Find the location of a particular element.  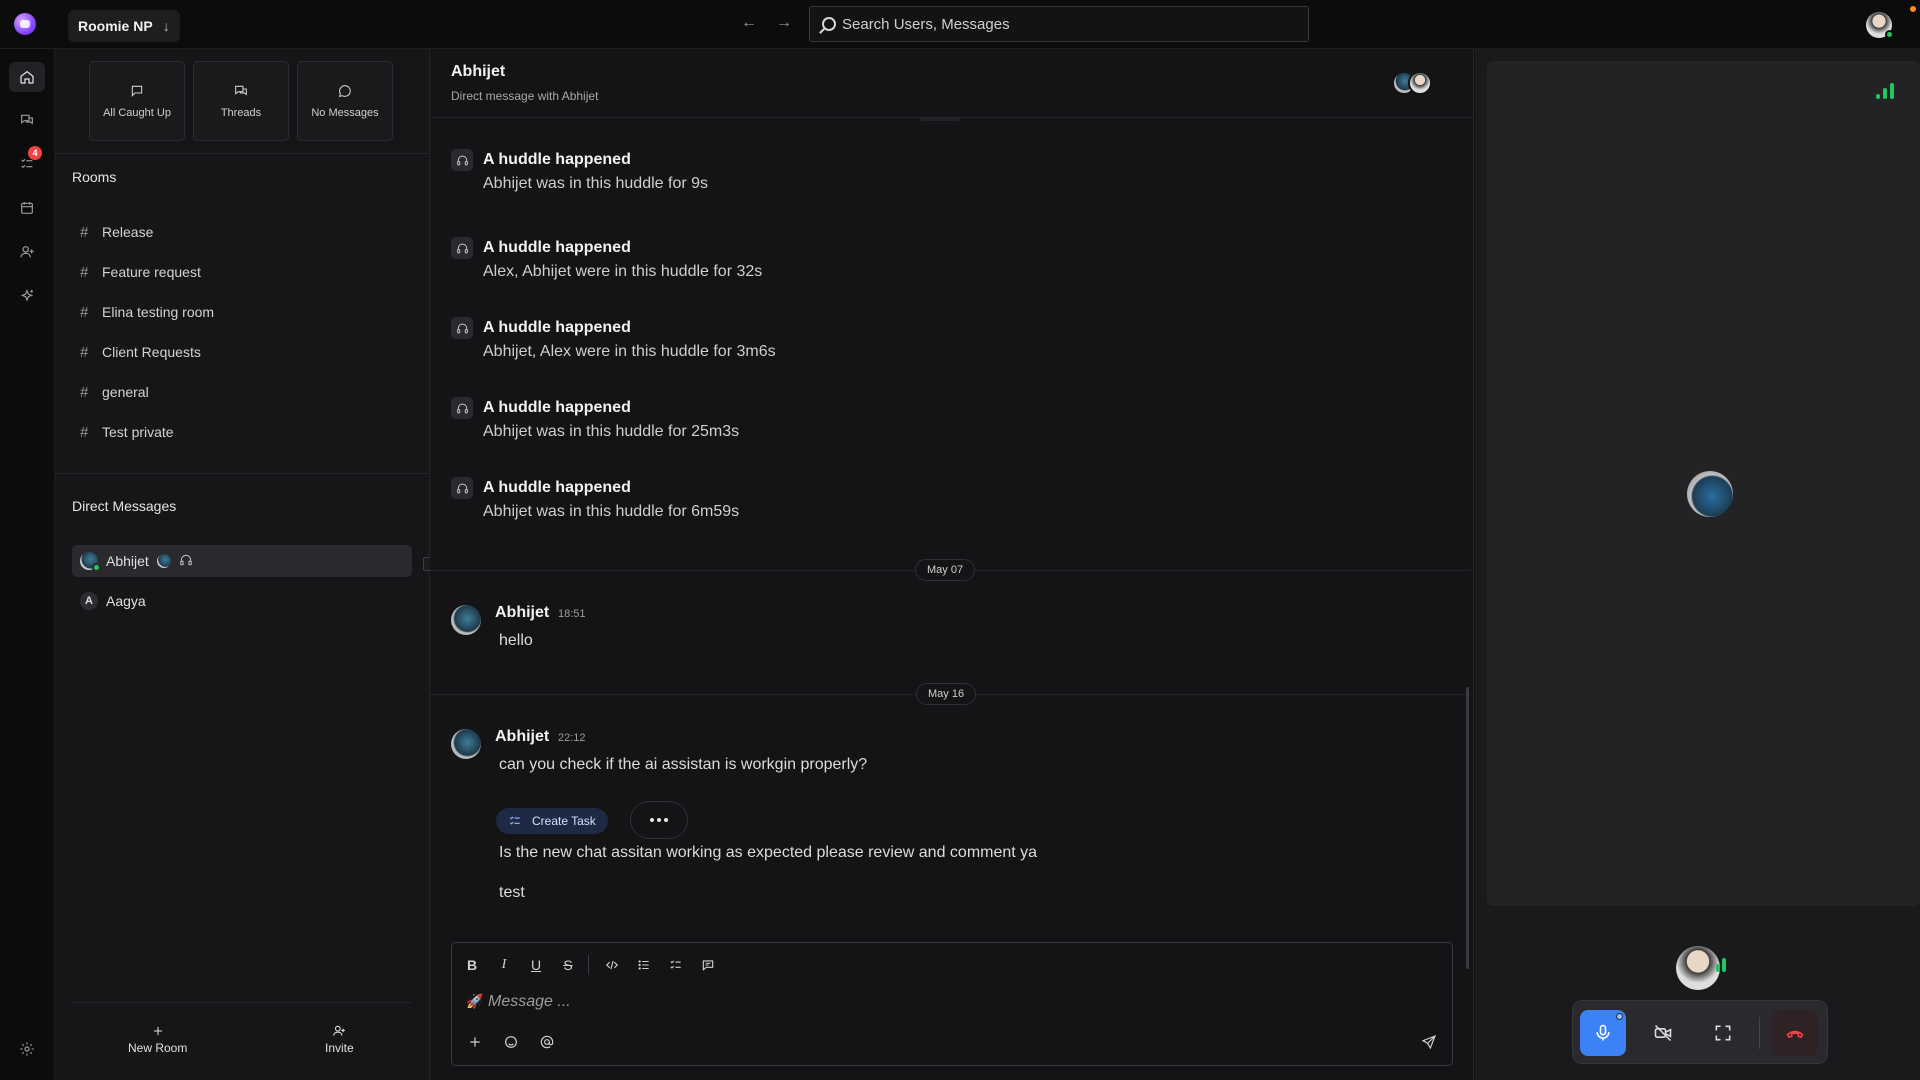

message-circle-icon is located at coordinates (344, 91).